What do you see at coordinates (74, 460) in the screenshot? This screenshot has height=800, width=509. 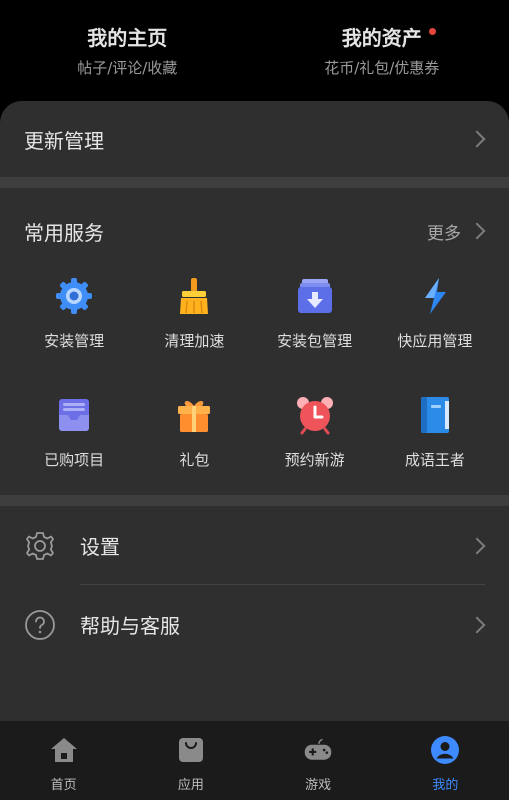 I see `service-label: 已购项目` at bounding box center [74, 460].